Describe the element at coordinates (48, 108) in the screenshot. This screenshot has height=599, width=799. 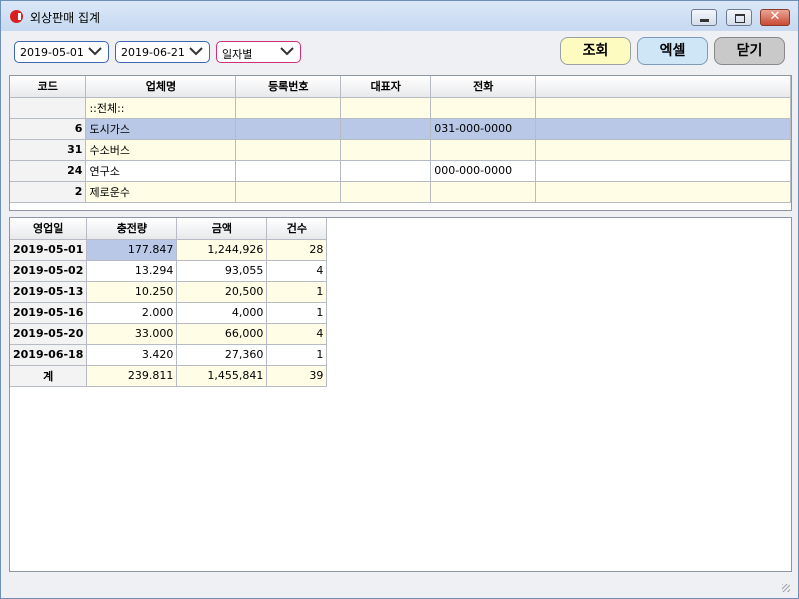
I see `vendor-code` at that location.